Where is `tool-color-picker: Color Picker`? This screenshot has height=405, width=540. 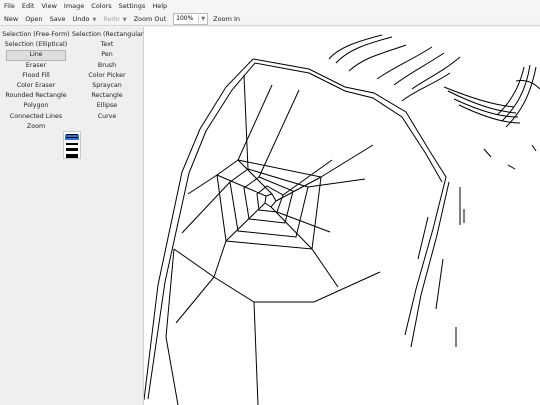
tool-color-picker: Color Picker is located at coordinates (107, 76).